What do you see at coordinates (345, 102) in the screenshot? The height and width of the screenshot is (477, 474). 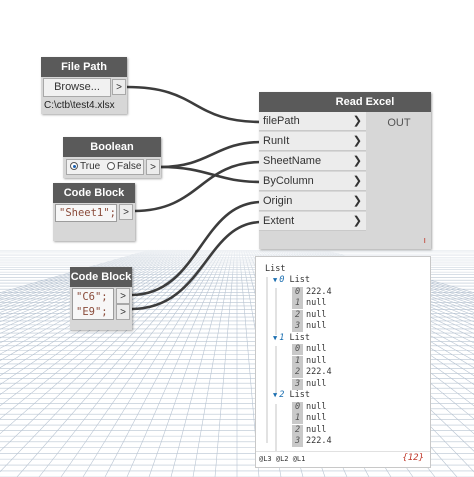 I see `node-title: Read Excel` at bounding box center [345, 102].